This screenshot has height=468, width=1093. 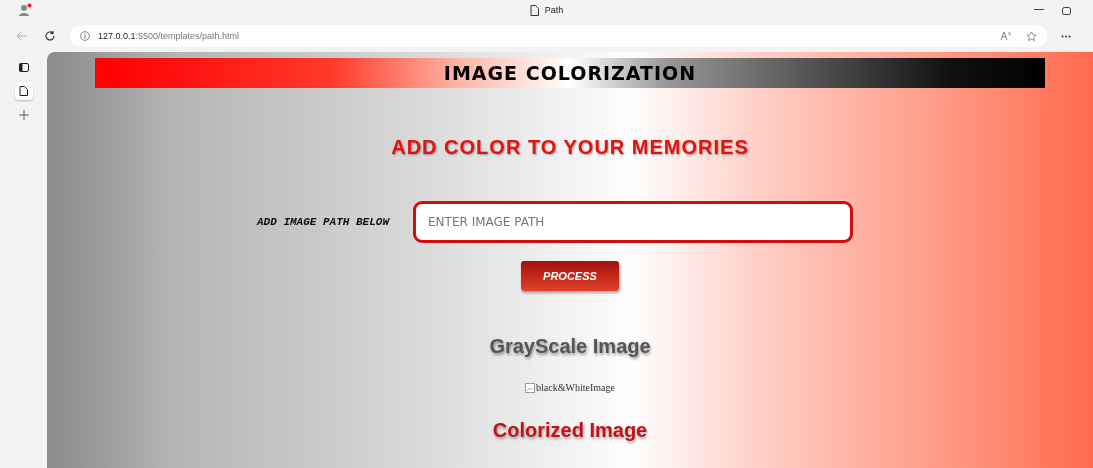 What do you see at coordinates (50, 36) in the screenshot?
I see `refresh-icon` at bounding box center [50, 36].